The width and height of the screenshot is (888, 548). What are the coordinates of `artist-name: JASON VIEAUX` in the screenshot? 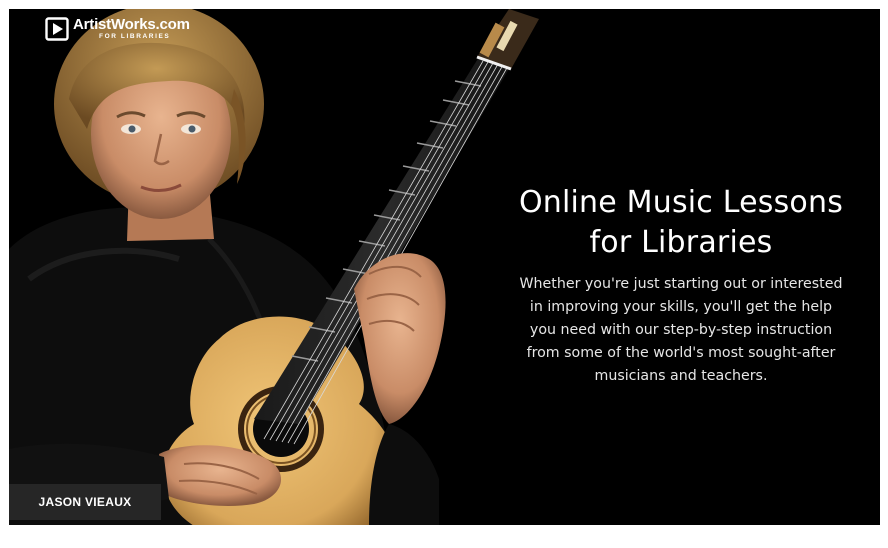 It's located at (85, 502).